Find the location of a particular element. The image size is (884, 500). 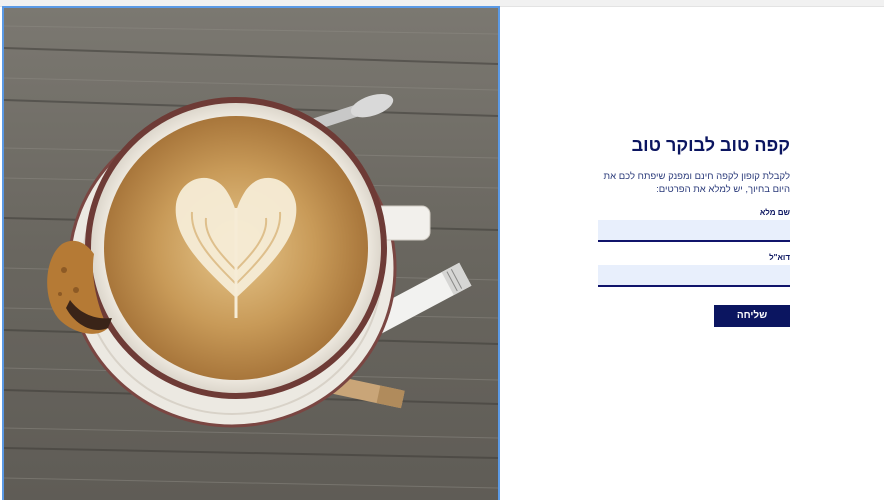

email-field: דוא"ל is located at coordinates (694, 270).